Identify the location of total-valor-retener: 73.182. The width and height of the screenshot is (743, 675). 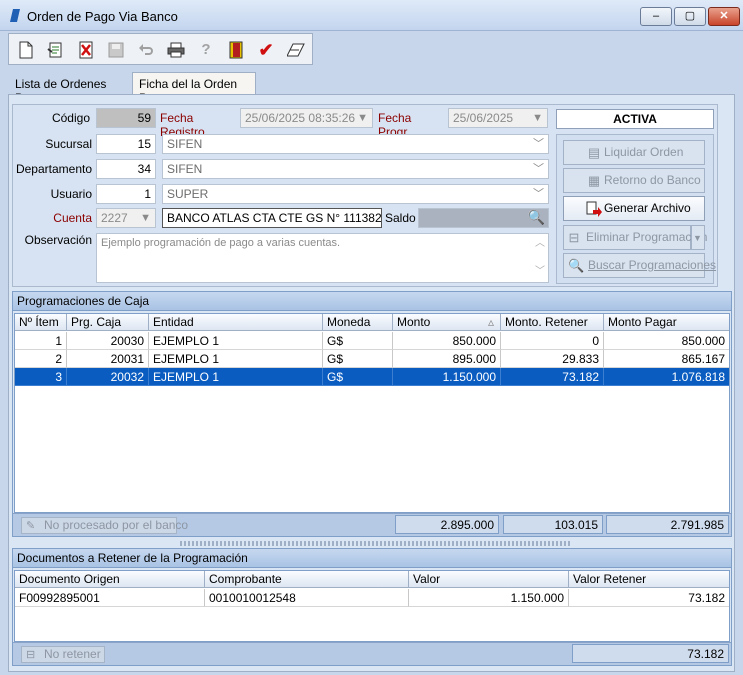
(650, 653).